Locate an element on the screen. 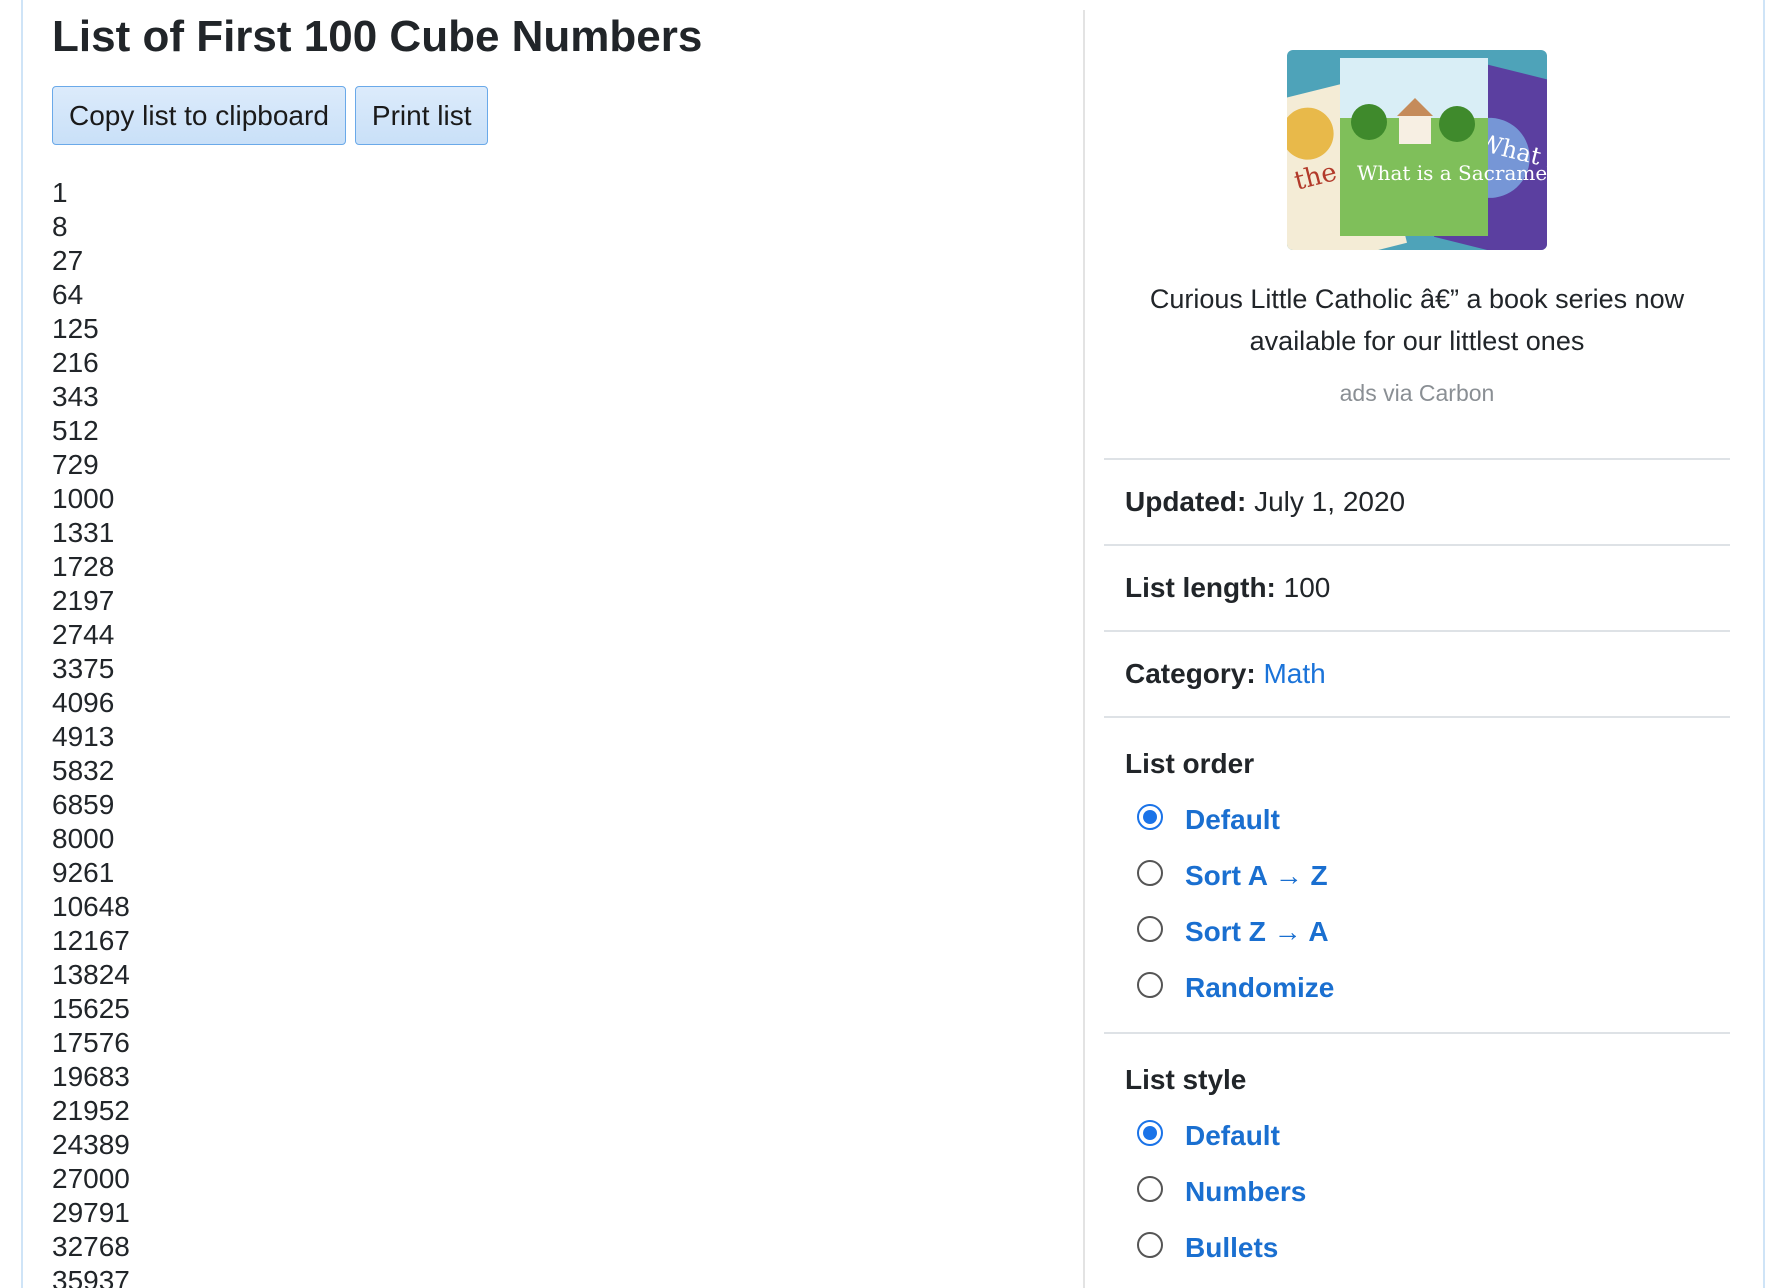 This screenshot has height=1288, width=1774. list-order-default: Default is located at coordinates (1427, 820).